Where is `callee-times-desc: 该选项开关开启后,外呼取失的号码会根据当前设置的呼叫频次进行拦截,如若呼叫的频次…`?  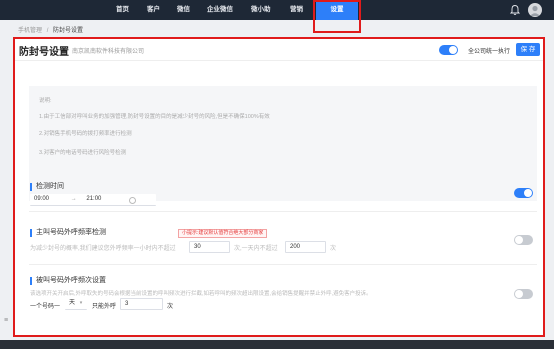
callee-times-desc: 该选项开关开启后,外呼取失的号码会根据当前设置的呼叫频次进行拦截,如若呼叫的频次… is located at coordinates (201, 294).